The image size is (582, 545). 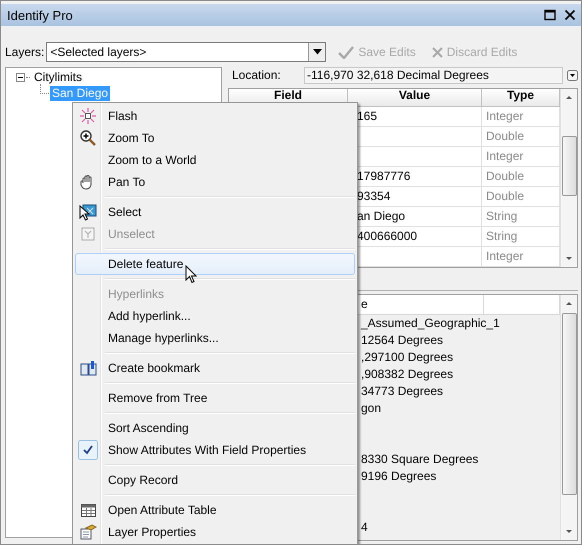 I want to click on window-title: Identify Pro, so click(x=40, y=15).